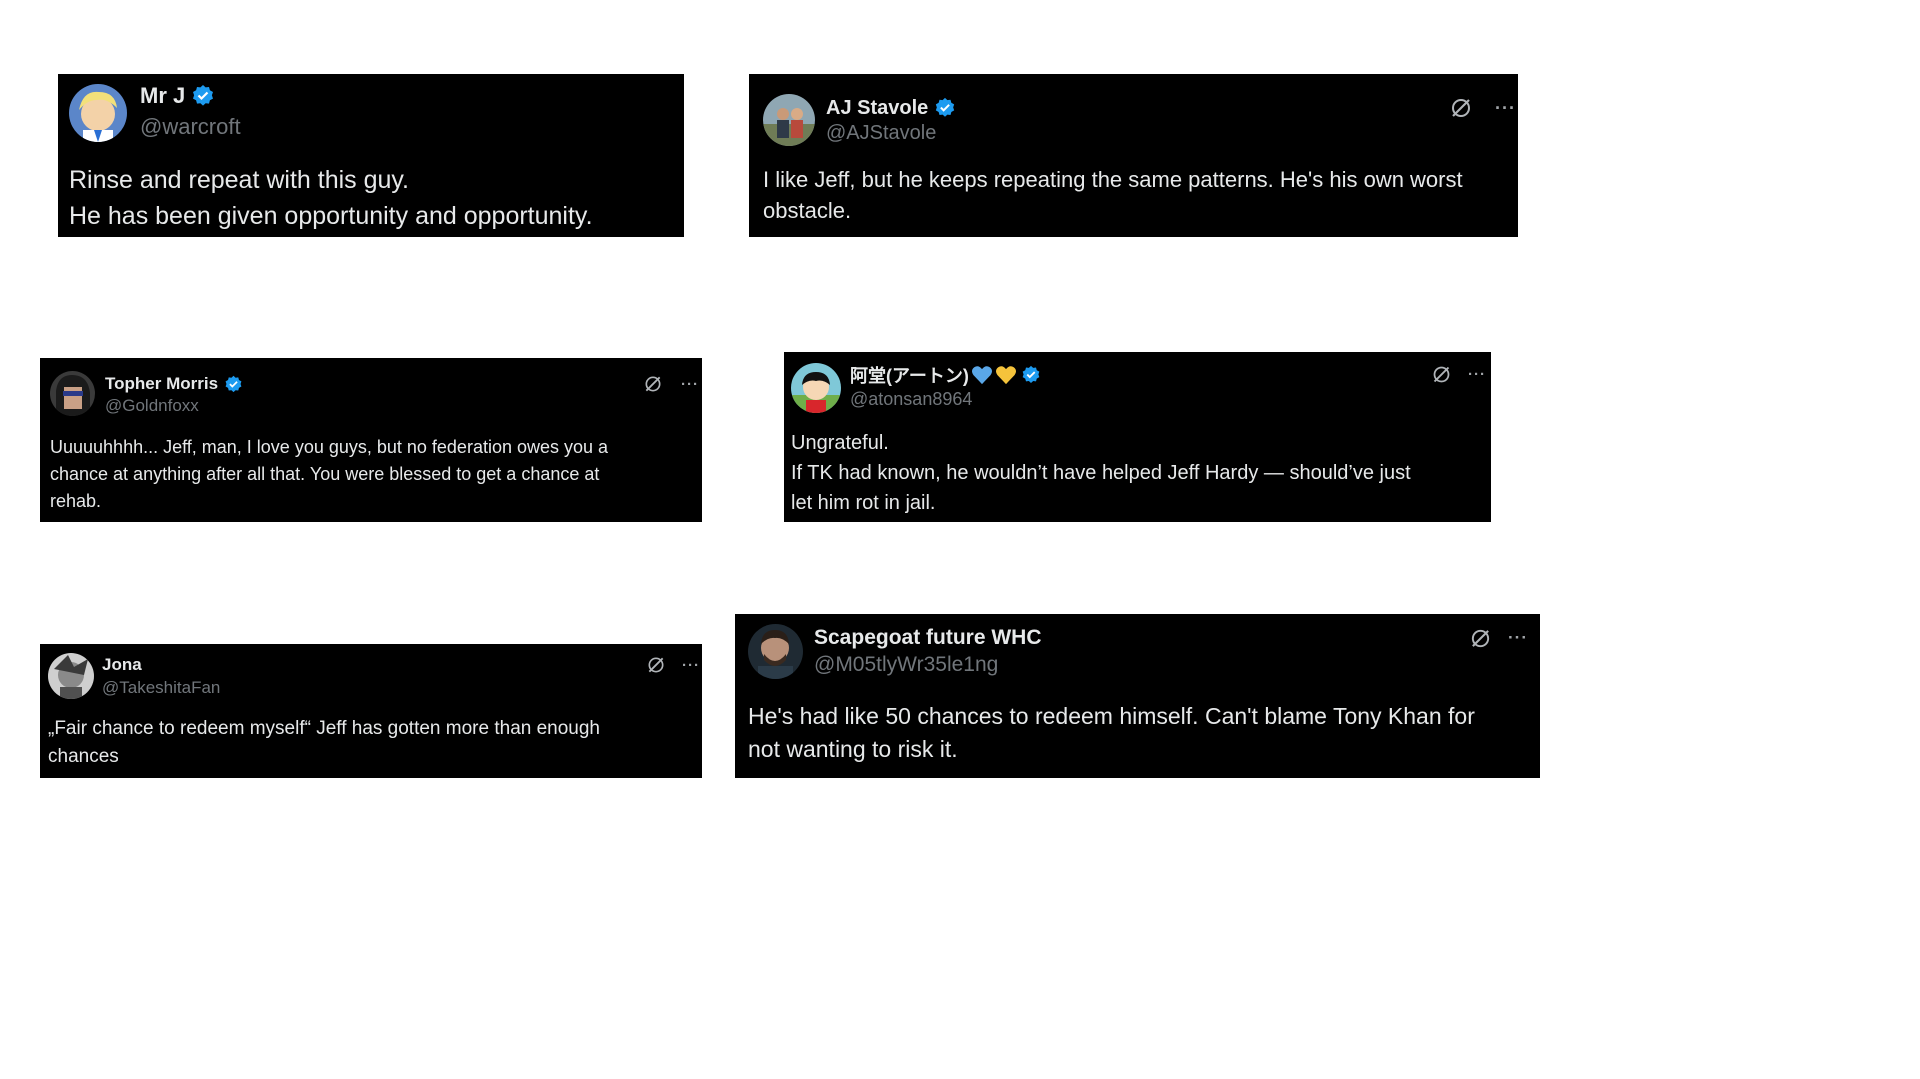 The height and width of the screenshot is (1079, 1920). I want to click on tweet-text-line: let him rot in jail., so click(863, 503).